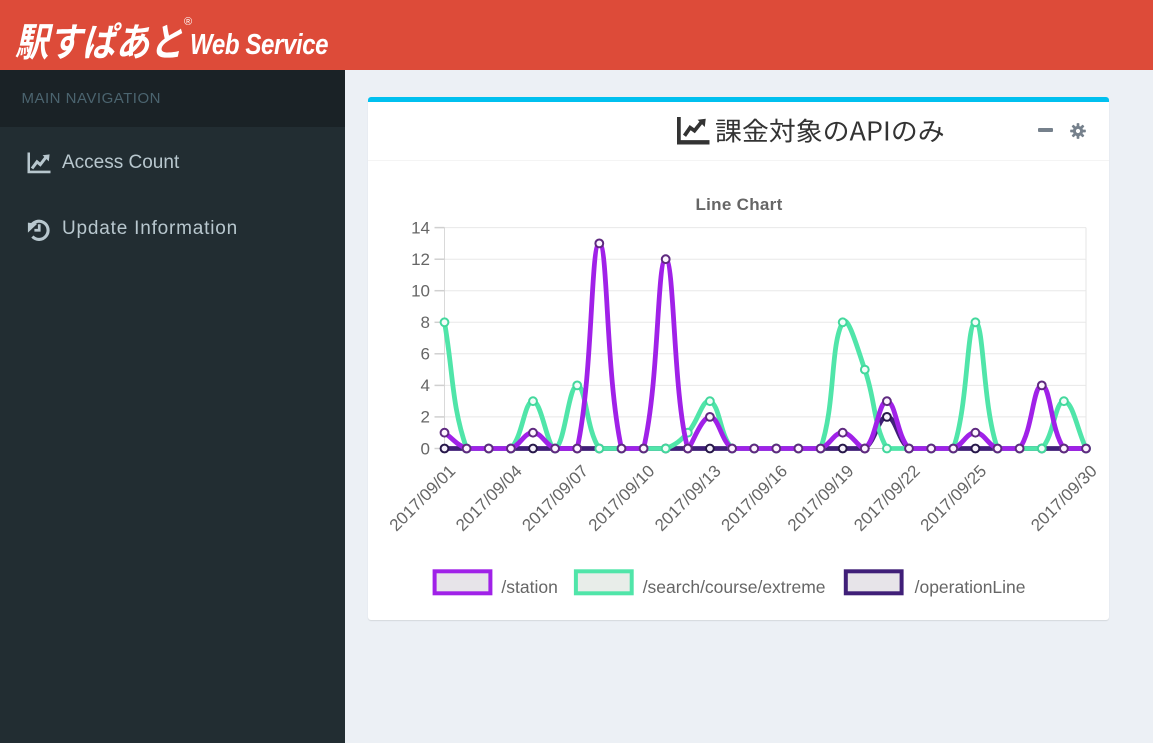 The width and height of the screenshot is (1153, 743). What do you see at coordinates (420, 259) in the screenshot?
I see `svg-text: 12` at bounding box center [420, 259].